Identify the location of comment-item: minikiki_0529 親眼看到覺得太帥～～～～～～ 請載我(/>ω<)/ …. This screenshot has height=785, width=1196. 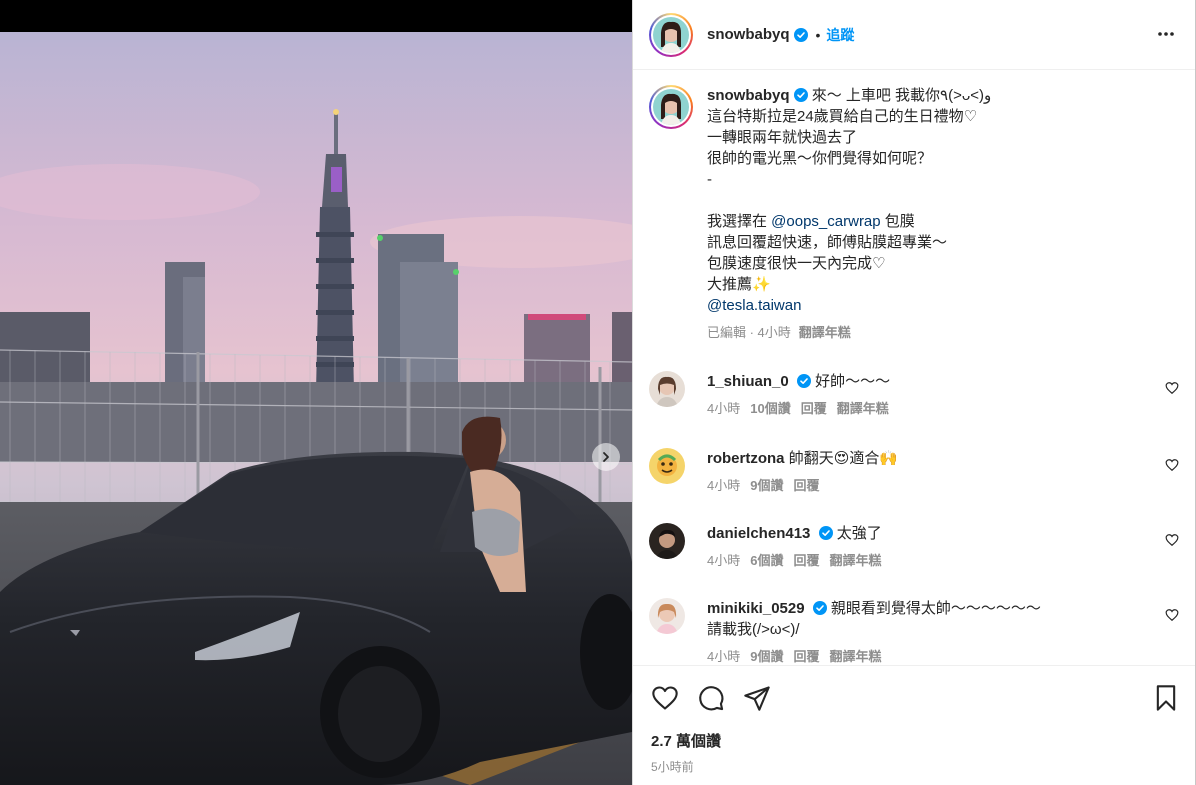
(914, 631).